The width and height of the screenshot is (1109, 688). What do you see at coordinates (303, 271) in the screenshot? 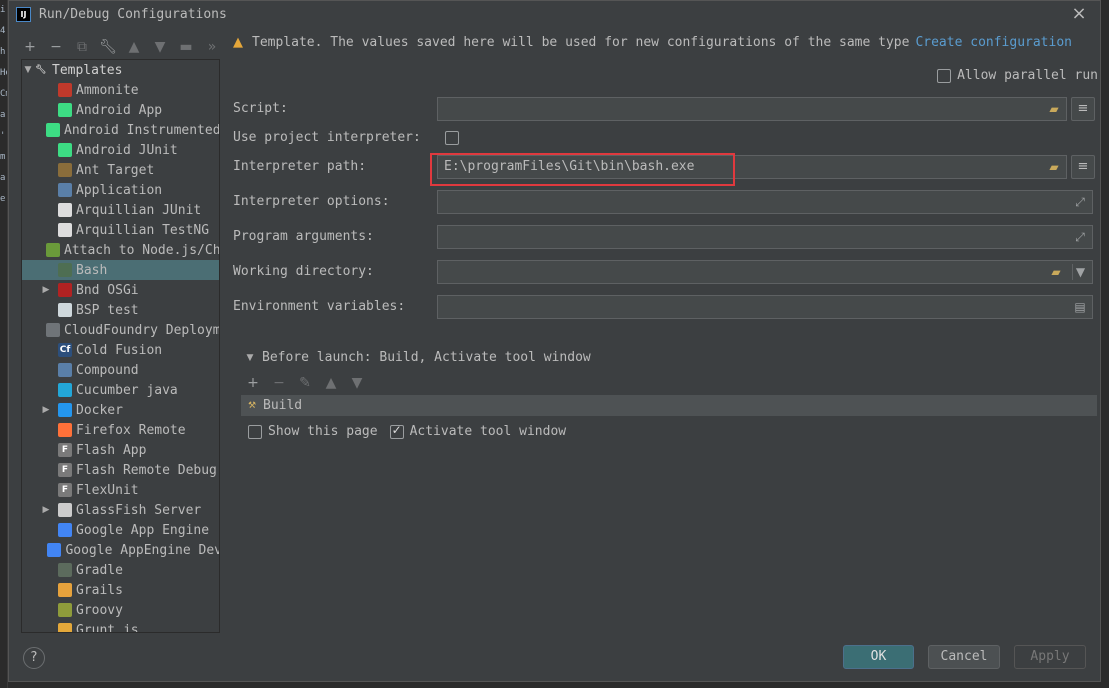
I see `working-directory-label: Working directory:` at bounding box center [303, 271].